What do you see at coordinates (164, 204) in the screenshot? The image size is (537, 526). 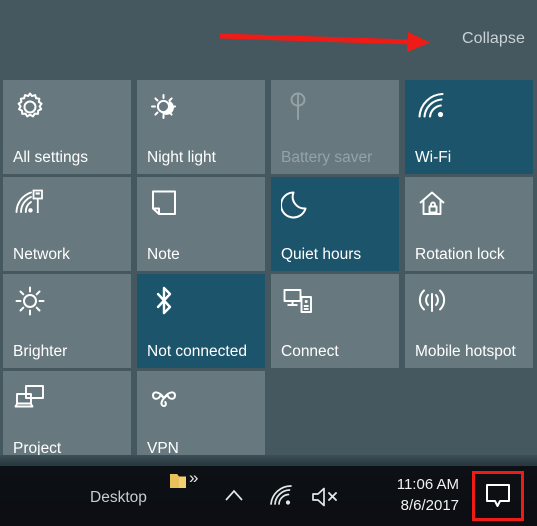 I see `note-icon` at bounding box center [164, 204].